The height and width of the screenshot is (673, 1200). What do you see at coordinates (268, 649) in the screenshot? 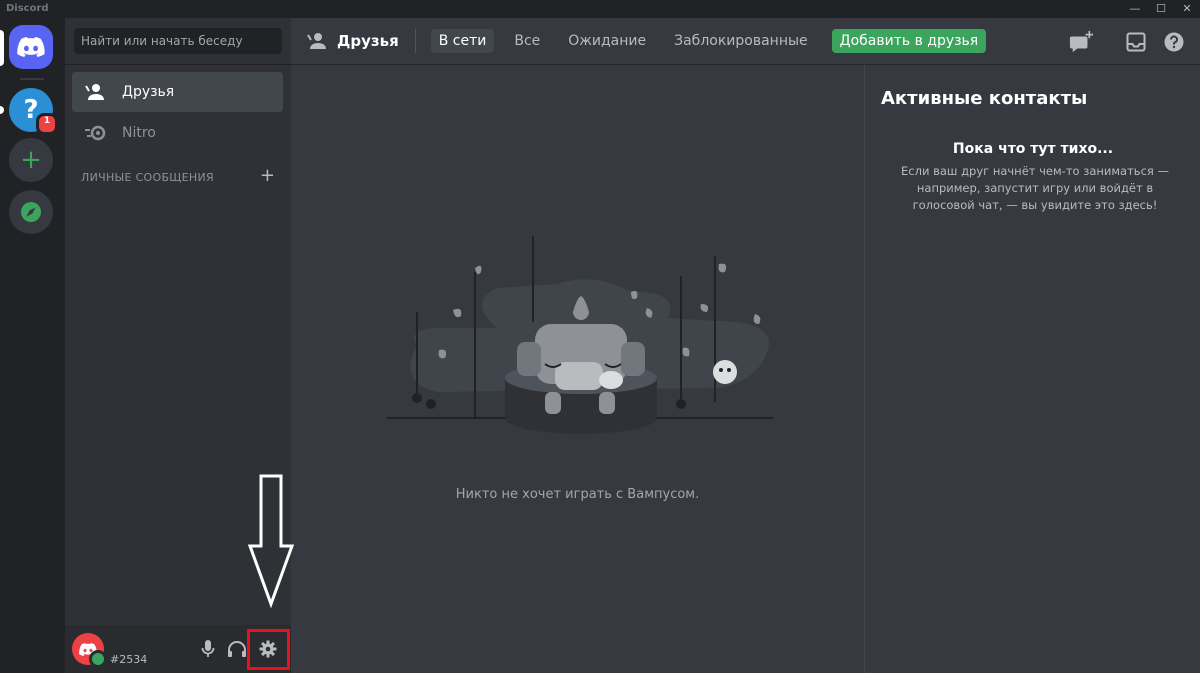
I see `settings-highlight-box` at bounding box center [268, 649].